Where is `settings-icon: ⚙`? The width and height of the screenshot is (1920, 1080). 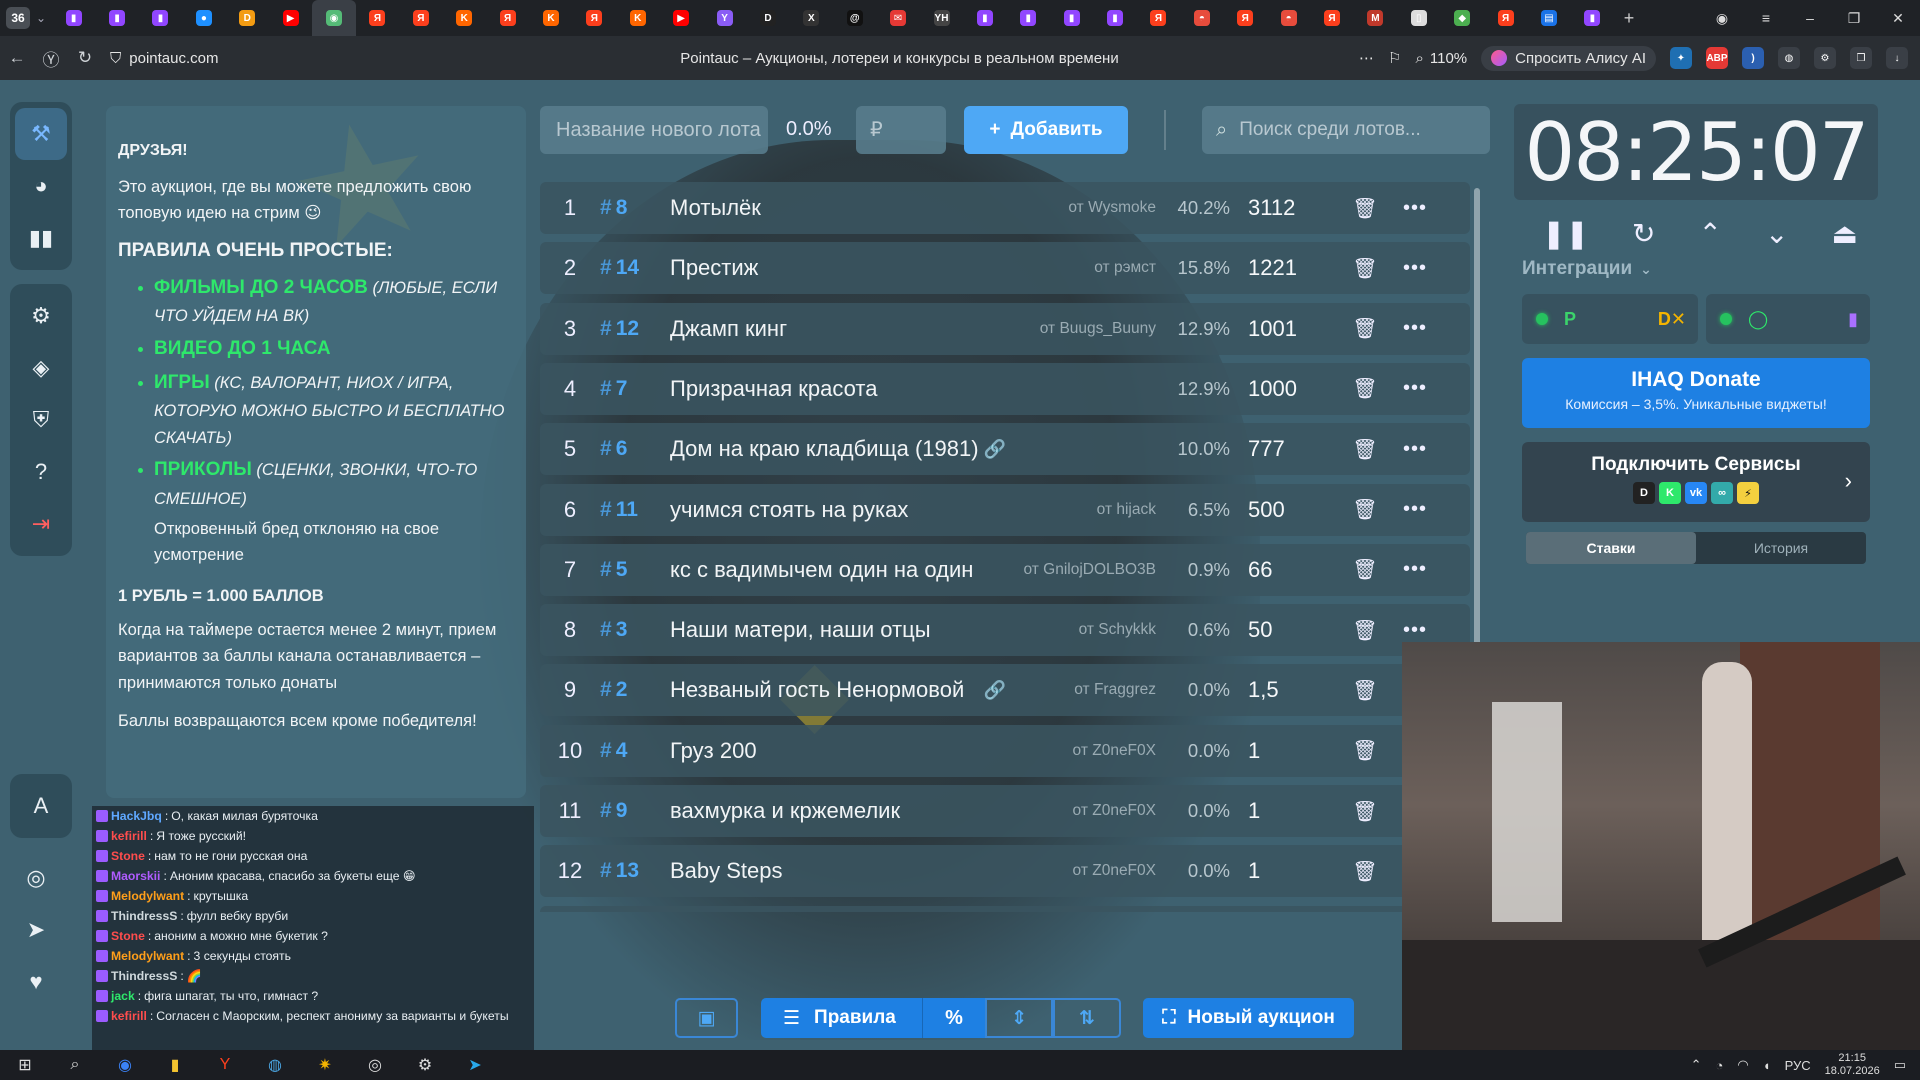
settings-icon: ⚙ is located at coordinates (41, 316).